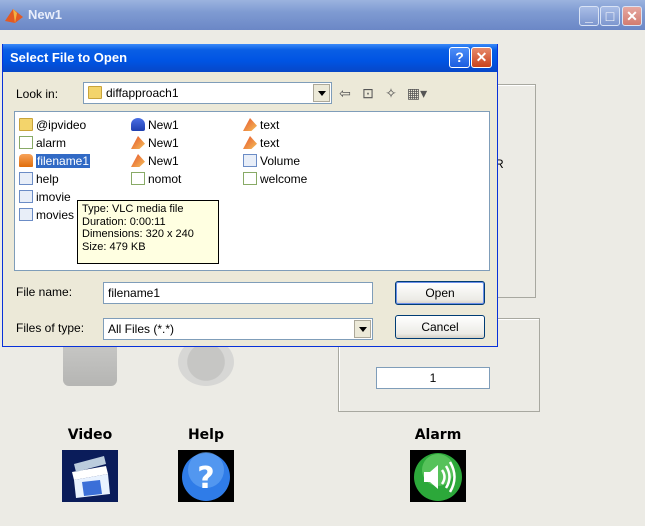  I want to click on speaker-icon, so click(438, 476).